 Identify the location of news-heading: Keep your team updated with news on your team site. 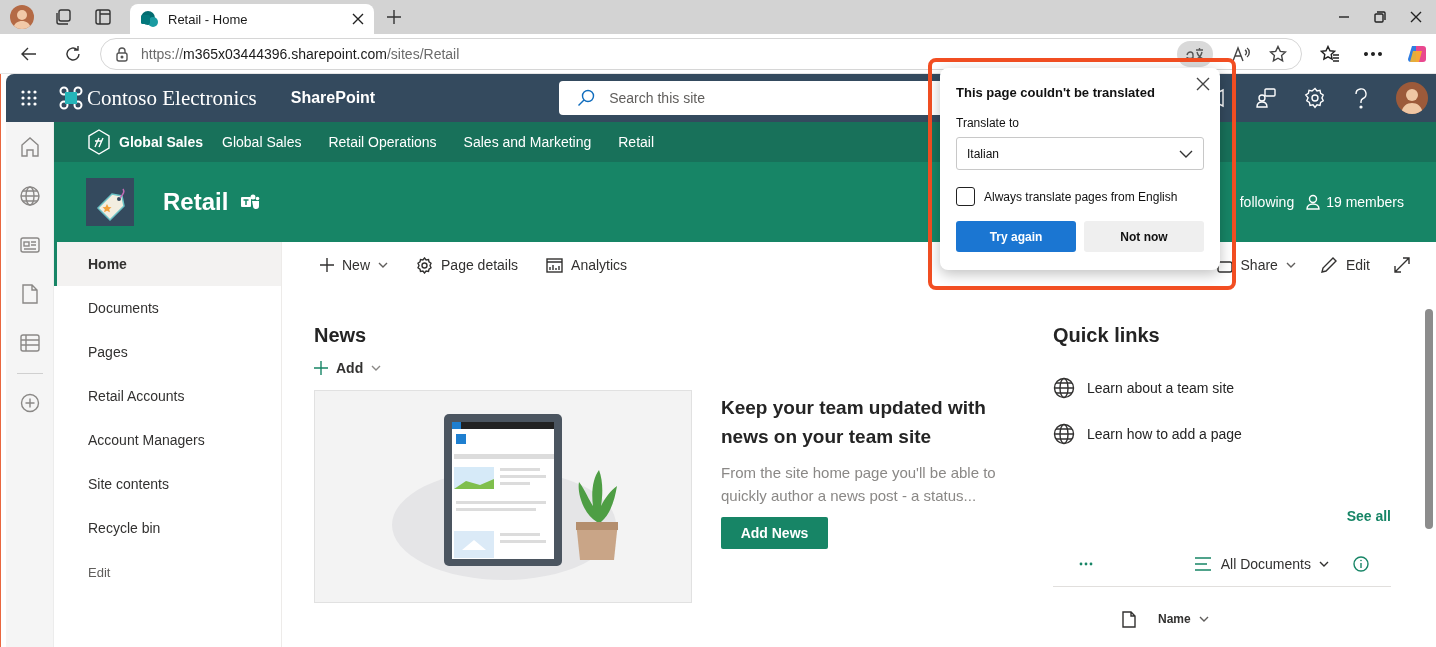
(854, 422).